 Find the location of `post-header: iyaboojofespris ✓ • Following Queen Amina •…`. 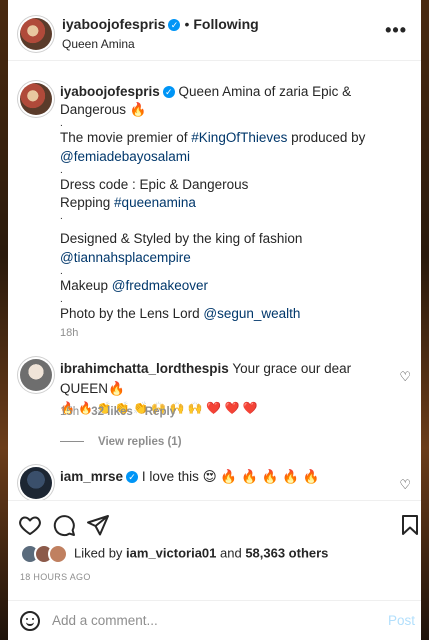

post-header: iyaboojofespris ✓ • Following Queen Amina •… is located at coordinates (214, 30).